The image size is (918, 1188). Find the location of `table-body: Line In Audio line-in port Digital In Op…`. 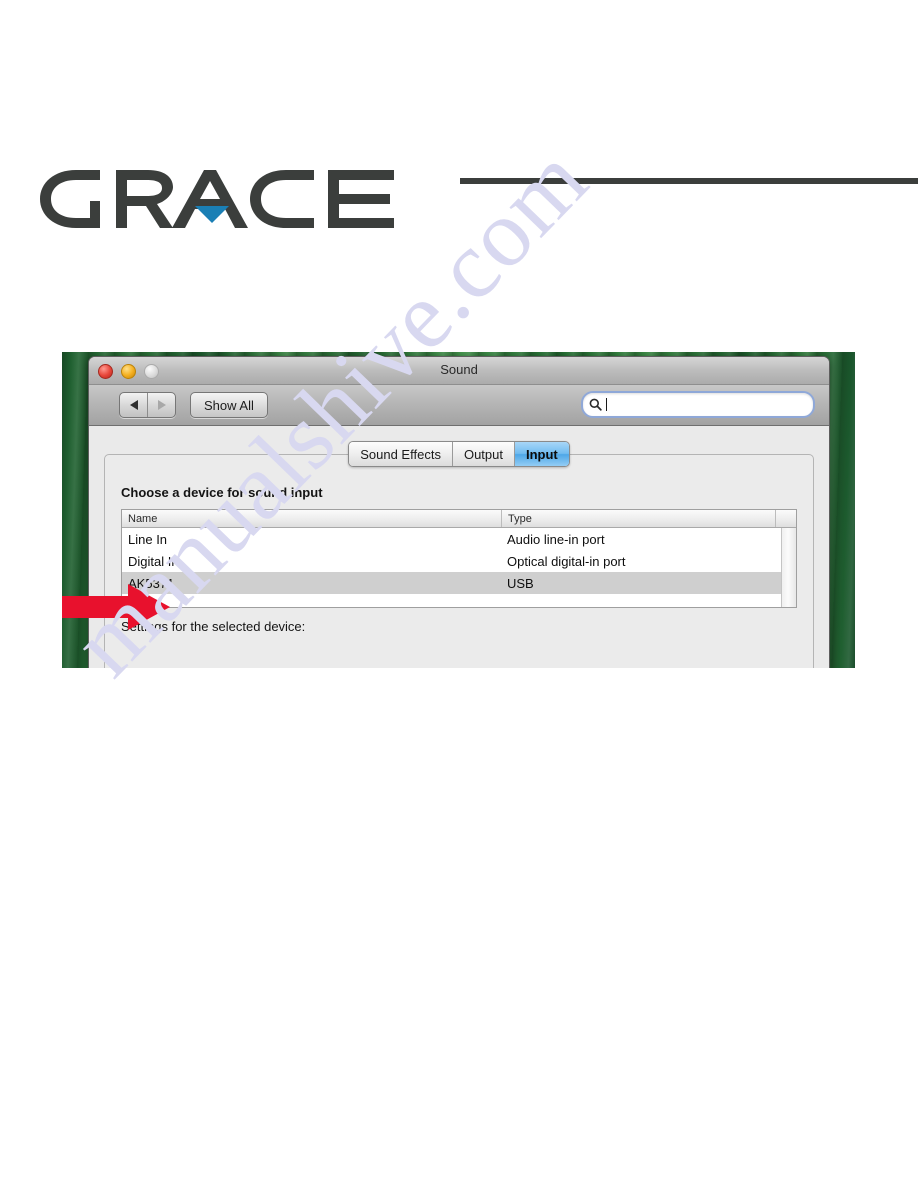

table-body: Line In Audio line-in port Digital In Op… is located at coordinates (459, 567).